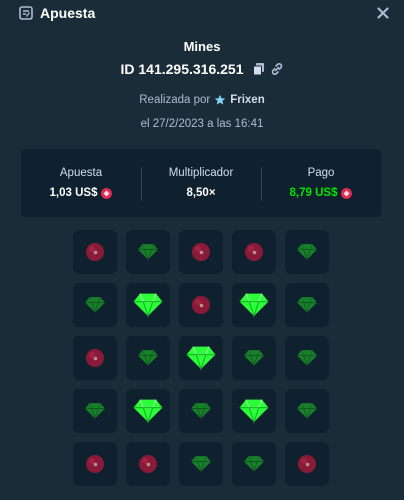 The image size is (404, 500). I want to click on username-link: Frixen, so click(247, 100).